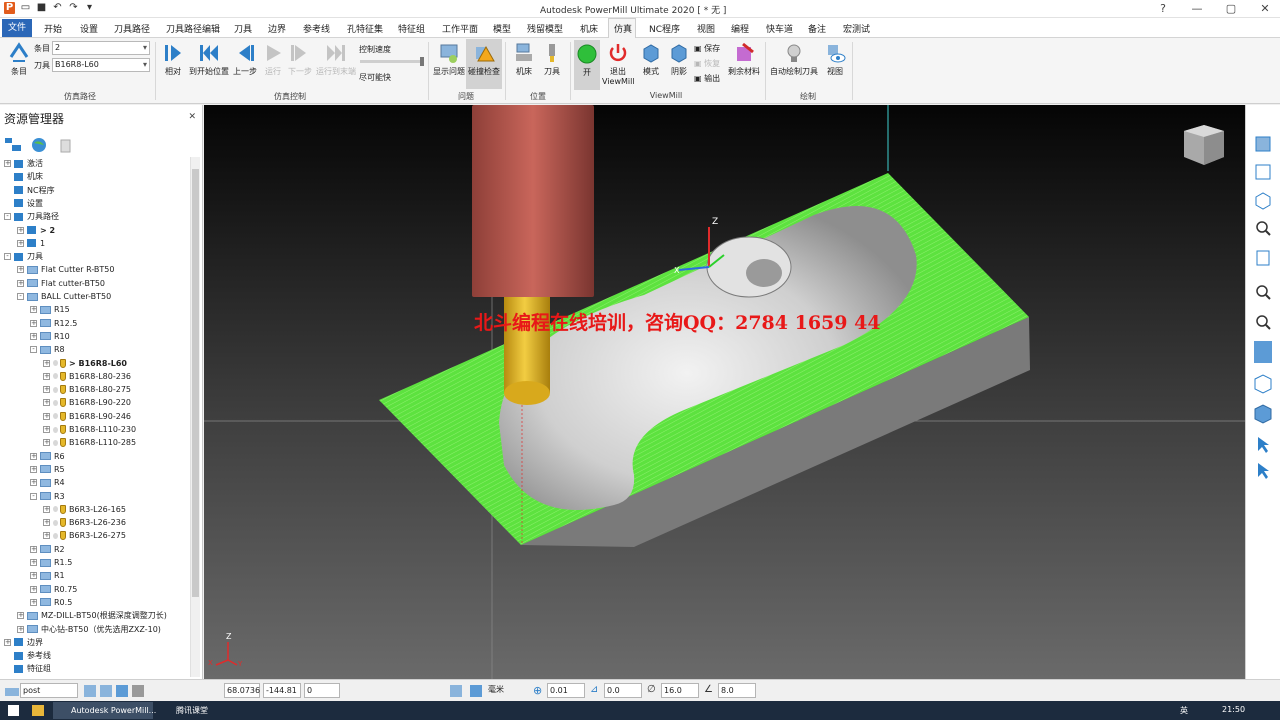 The height and width of the screenshot is (720, 1280). I want to click on machine-position-button: 机床, so click(524, 59).